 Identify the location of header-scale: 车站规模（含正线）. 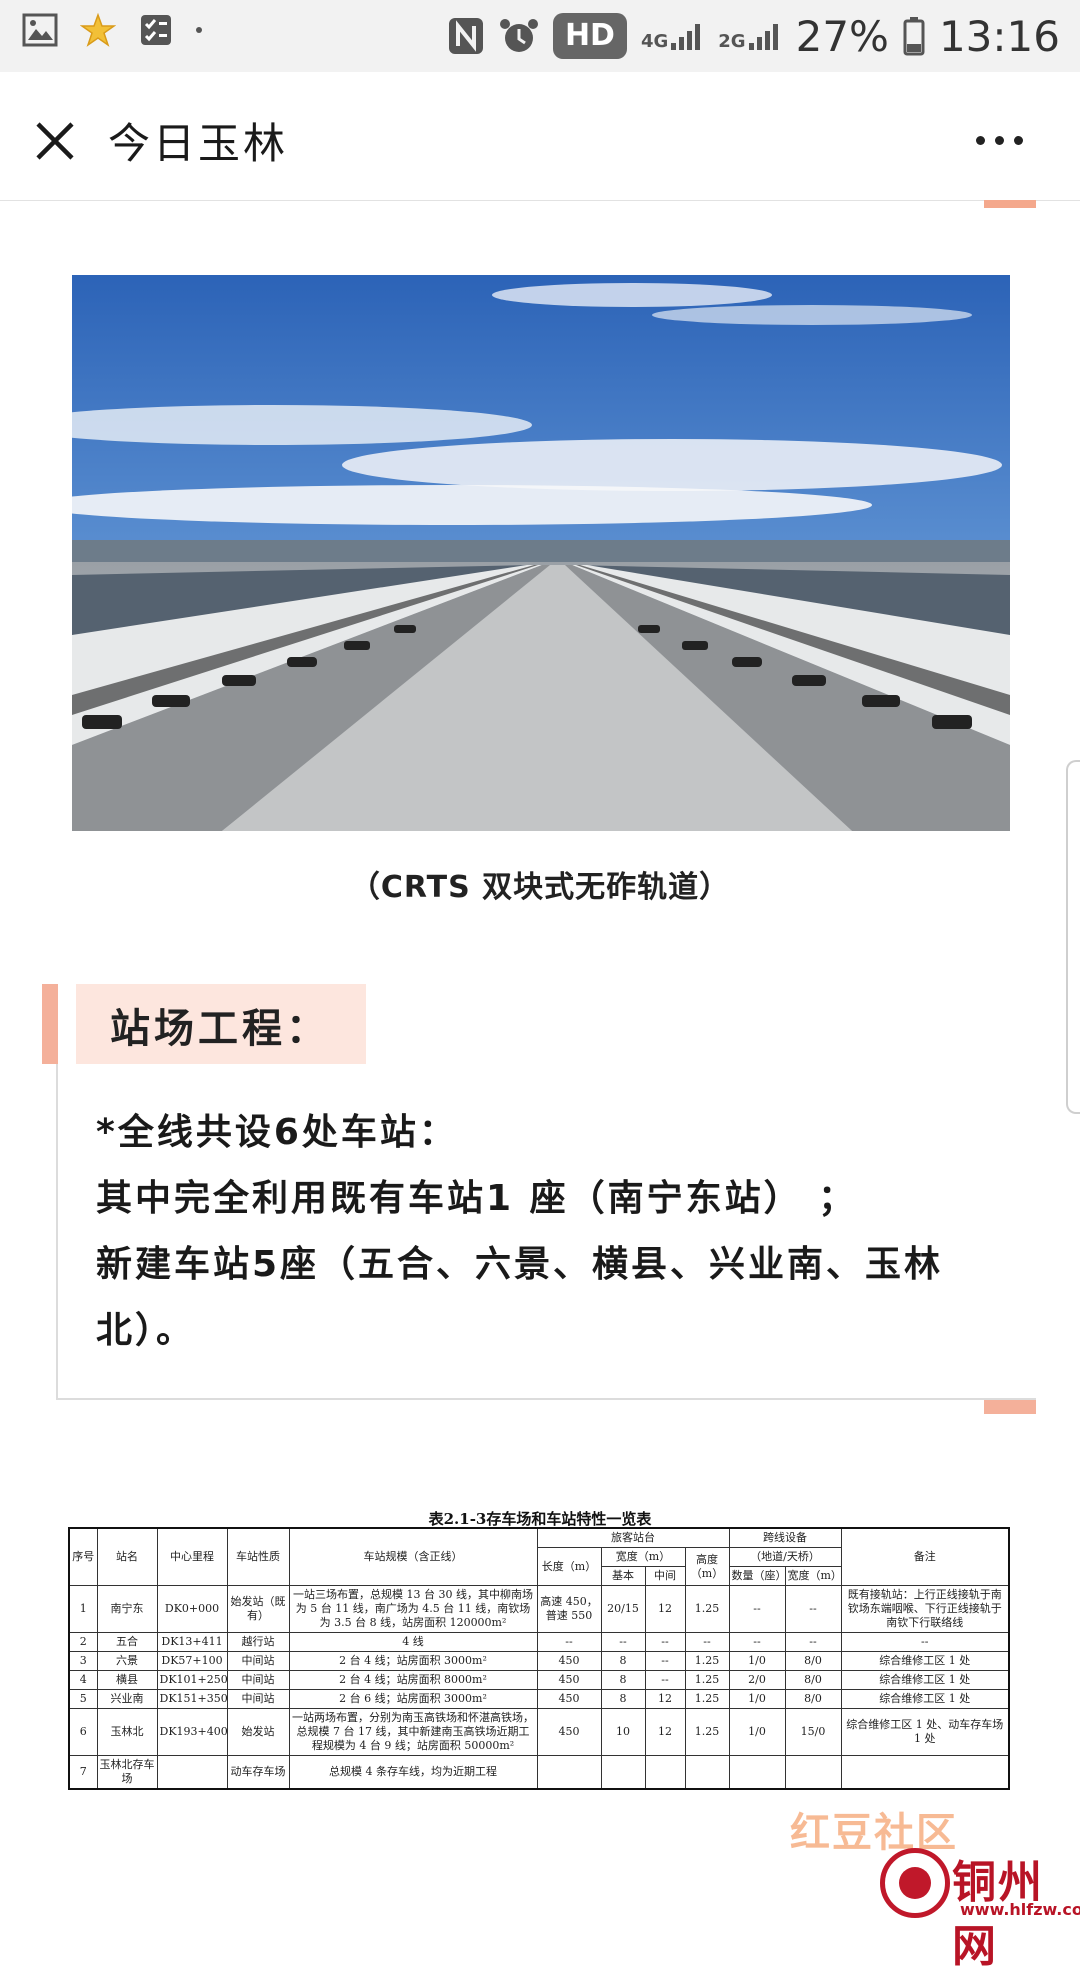
(413, 1556).